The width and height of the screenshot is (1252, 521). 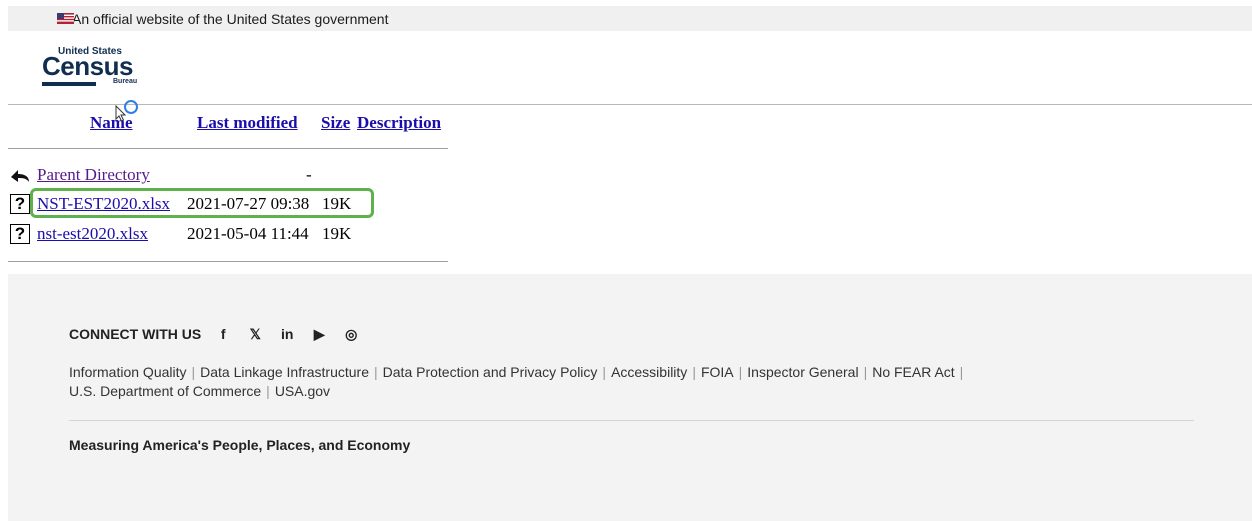 What do you see at coordinates (490, 372) in the screenshot?
I see `link-data-protection-privacy: Data Protection and Privacy Policy` at bounding box center [490, 372].